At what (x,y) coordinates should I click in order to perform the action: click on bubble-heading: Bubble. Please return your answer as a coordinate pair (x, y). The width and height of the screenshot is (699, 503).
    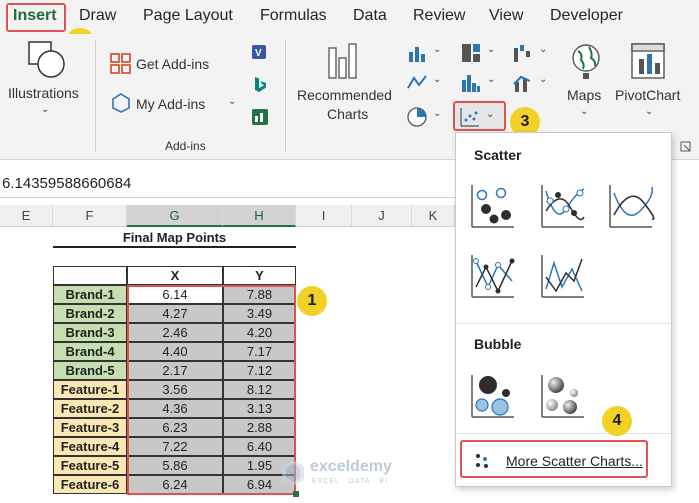
    Looking at the image, I should click on (498, 344).